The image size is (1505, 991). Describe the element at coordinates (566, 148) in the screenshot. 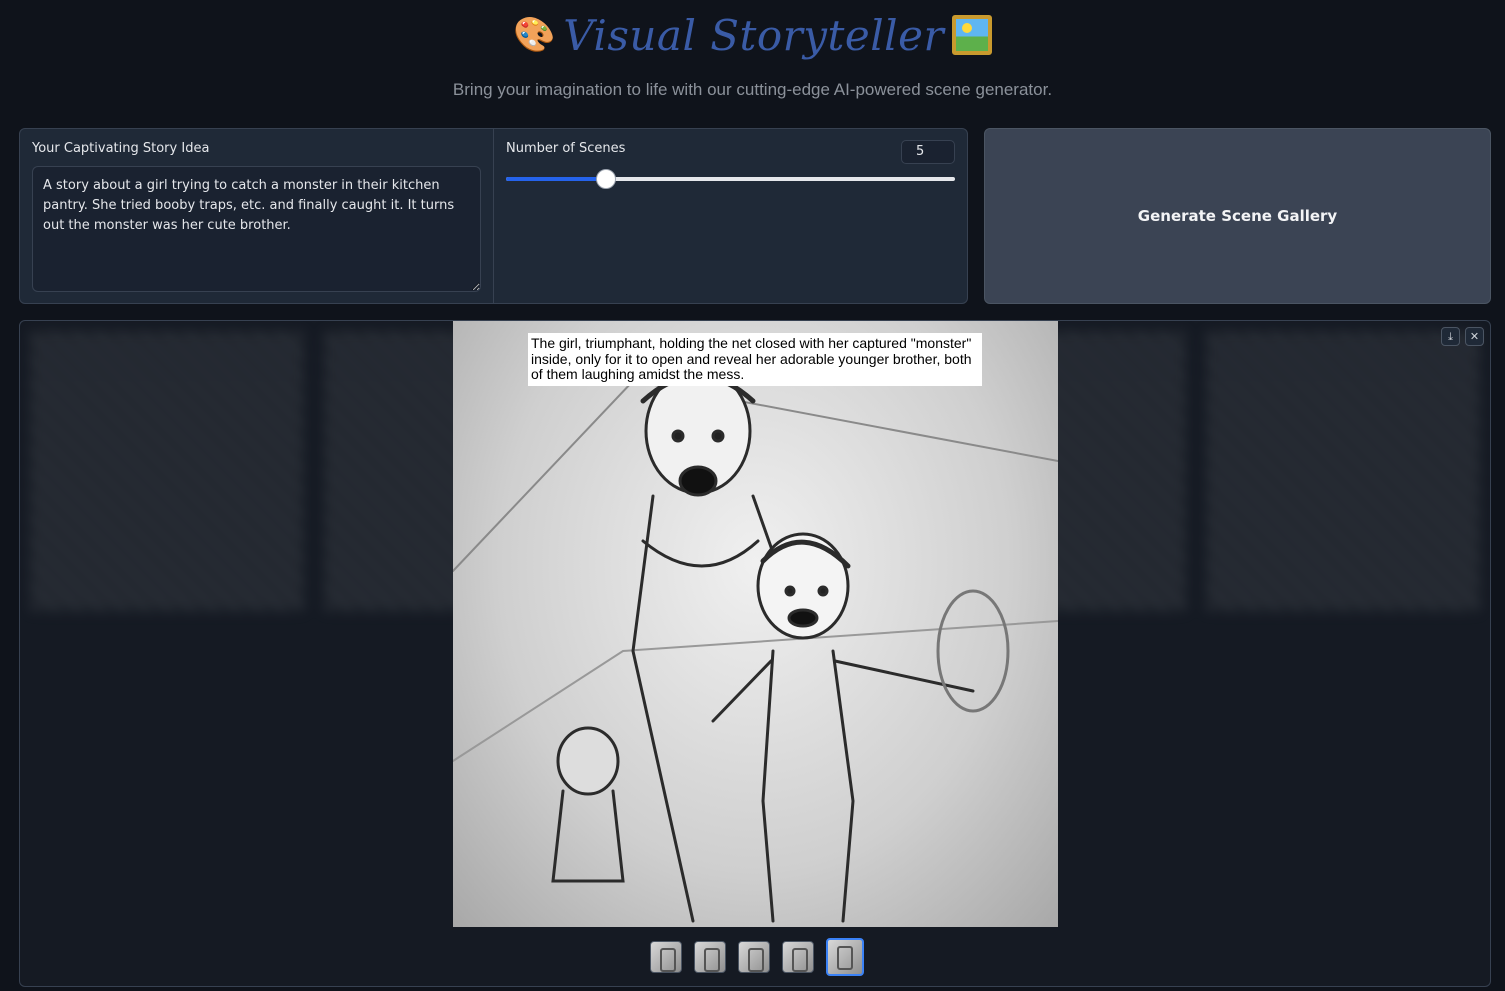

I see `scenes-label: Number of Scenes` at that location.